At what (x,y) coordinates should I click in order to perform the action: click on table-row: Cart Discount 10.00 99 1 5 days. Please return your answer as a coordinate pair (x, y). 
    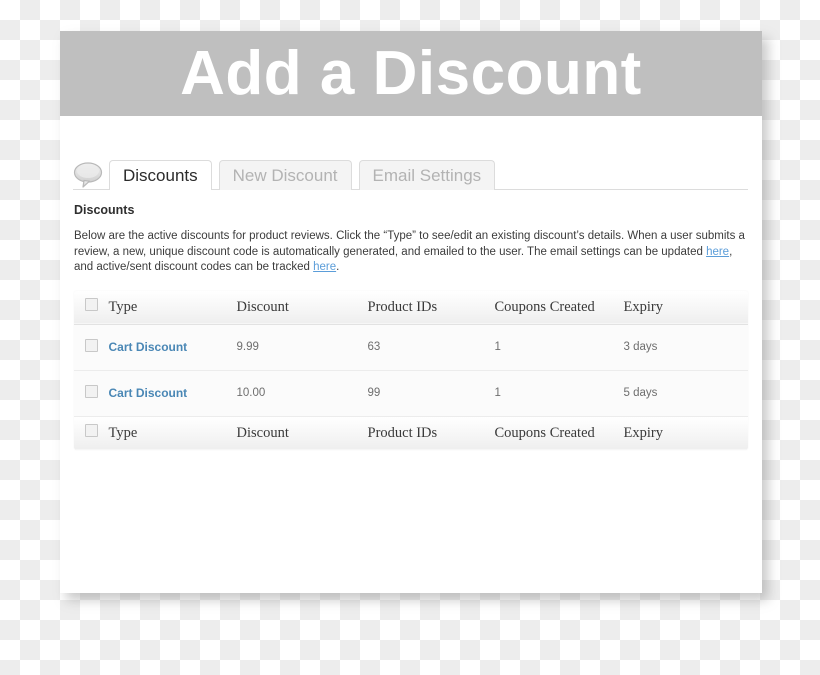
    Looking at the image, I should click on (411, 393).